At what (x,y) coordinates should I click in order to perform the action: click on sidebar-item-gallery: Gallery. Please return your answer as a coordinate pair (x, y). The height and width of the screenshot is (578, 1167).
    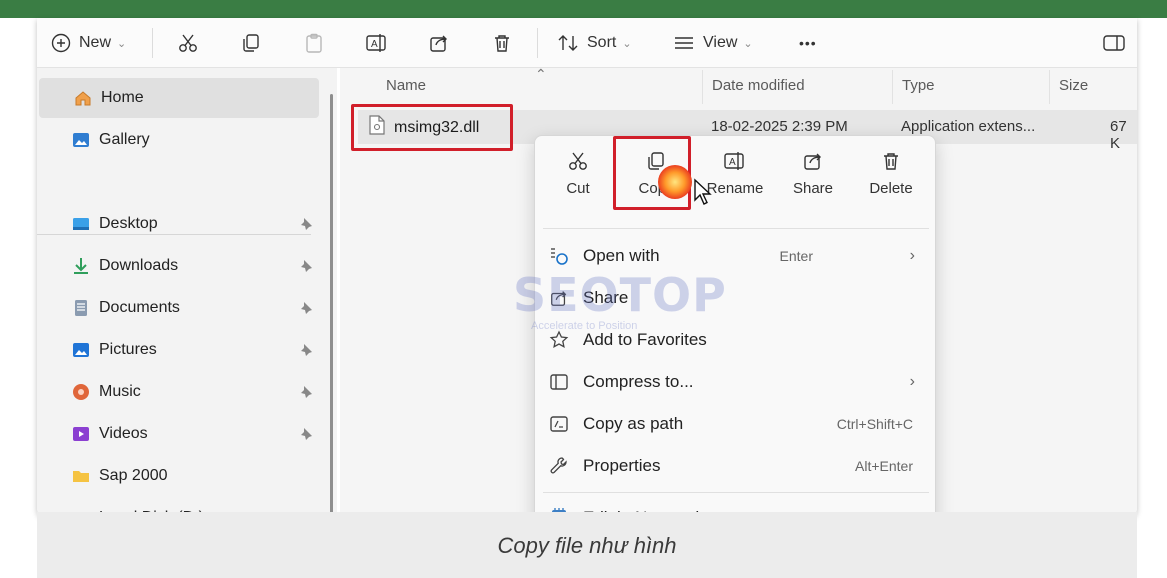
    Looking at the image, I should click on (178, 140).